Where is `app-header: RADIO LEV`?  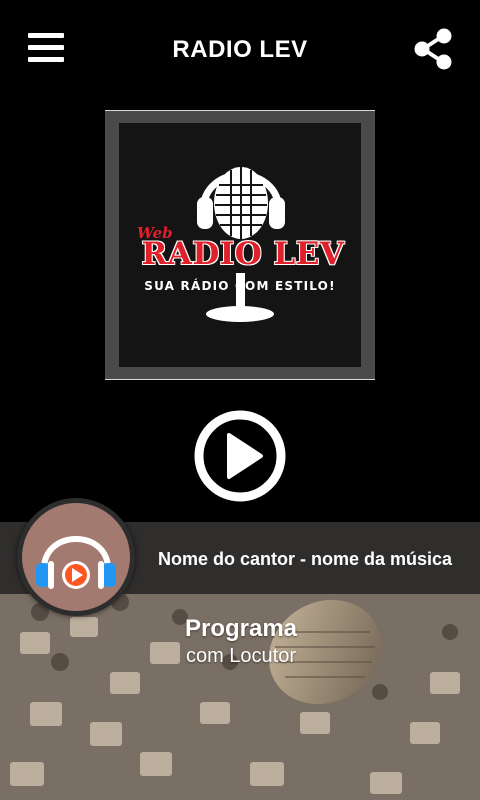
app-header: RADIO LEV is located at coordinates (240, 50).